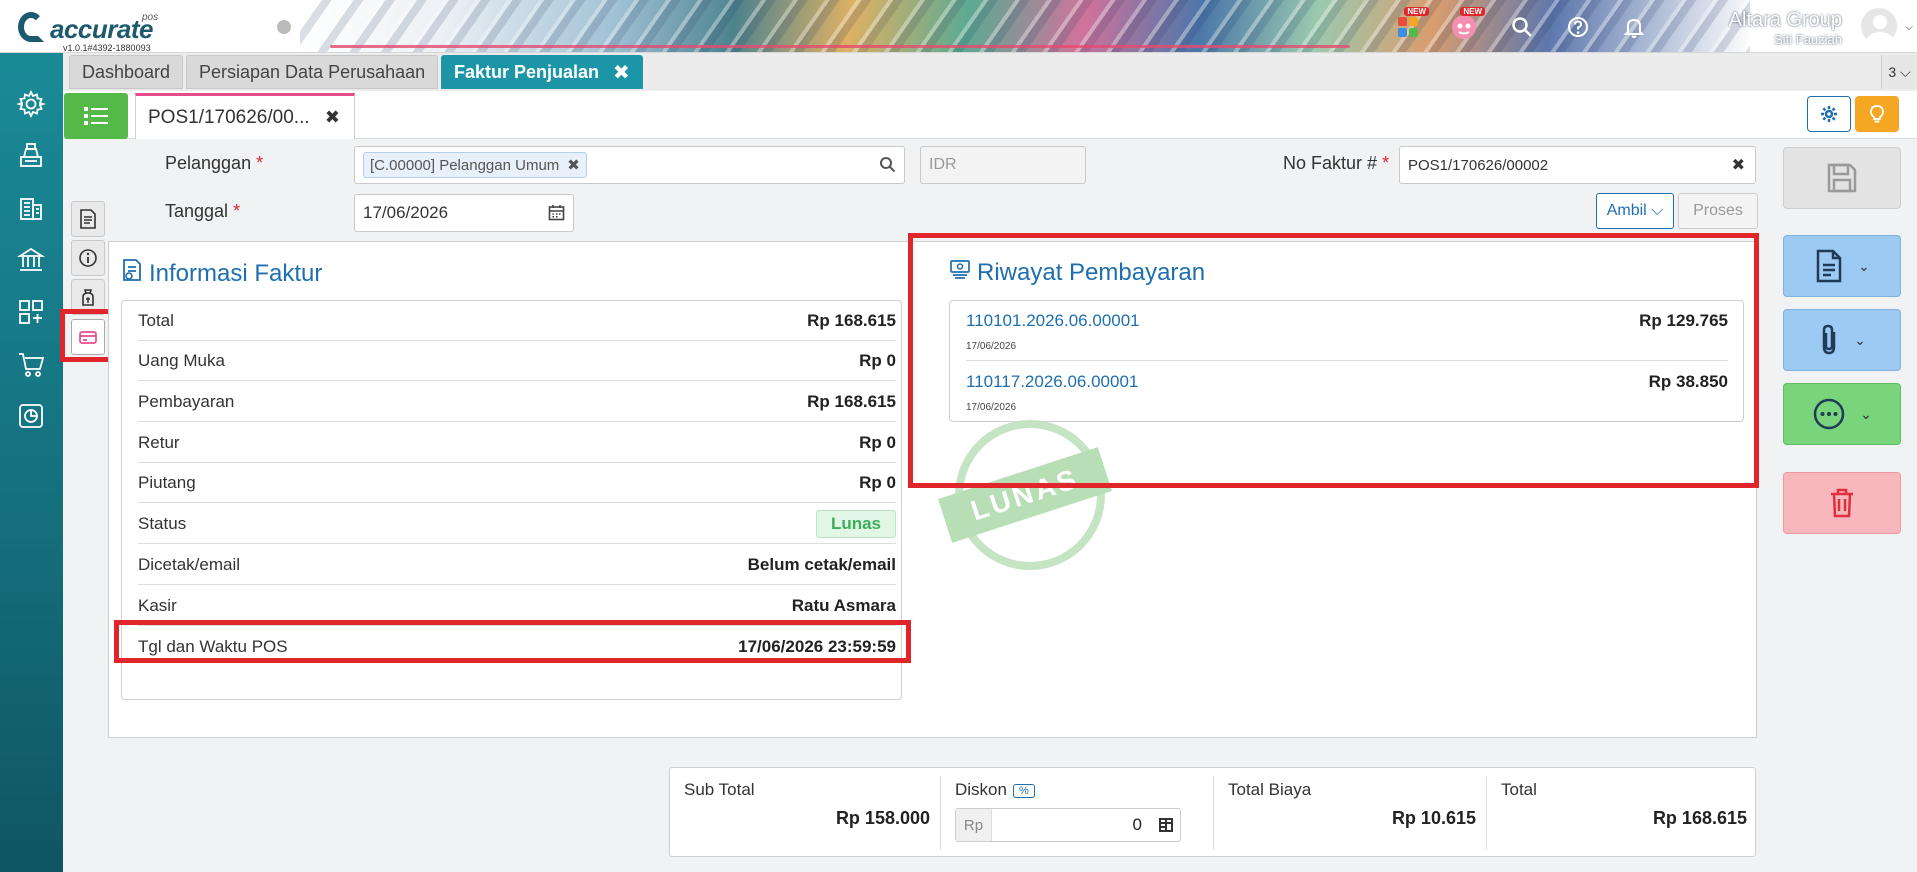 This screenshot has height=872, width=1917. I want to click on diskon-label: Diskon%, so click(995, 790).